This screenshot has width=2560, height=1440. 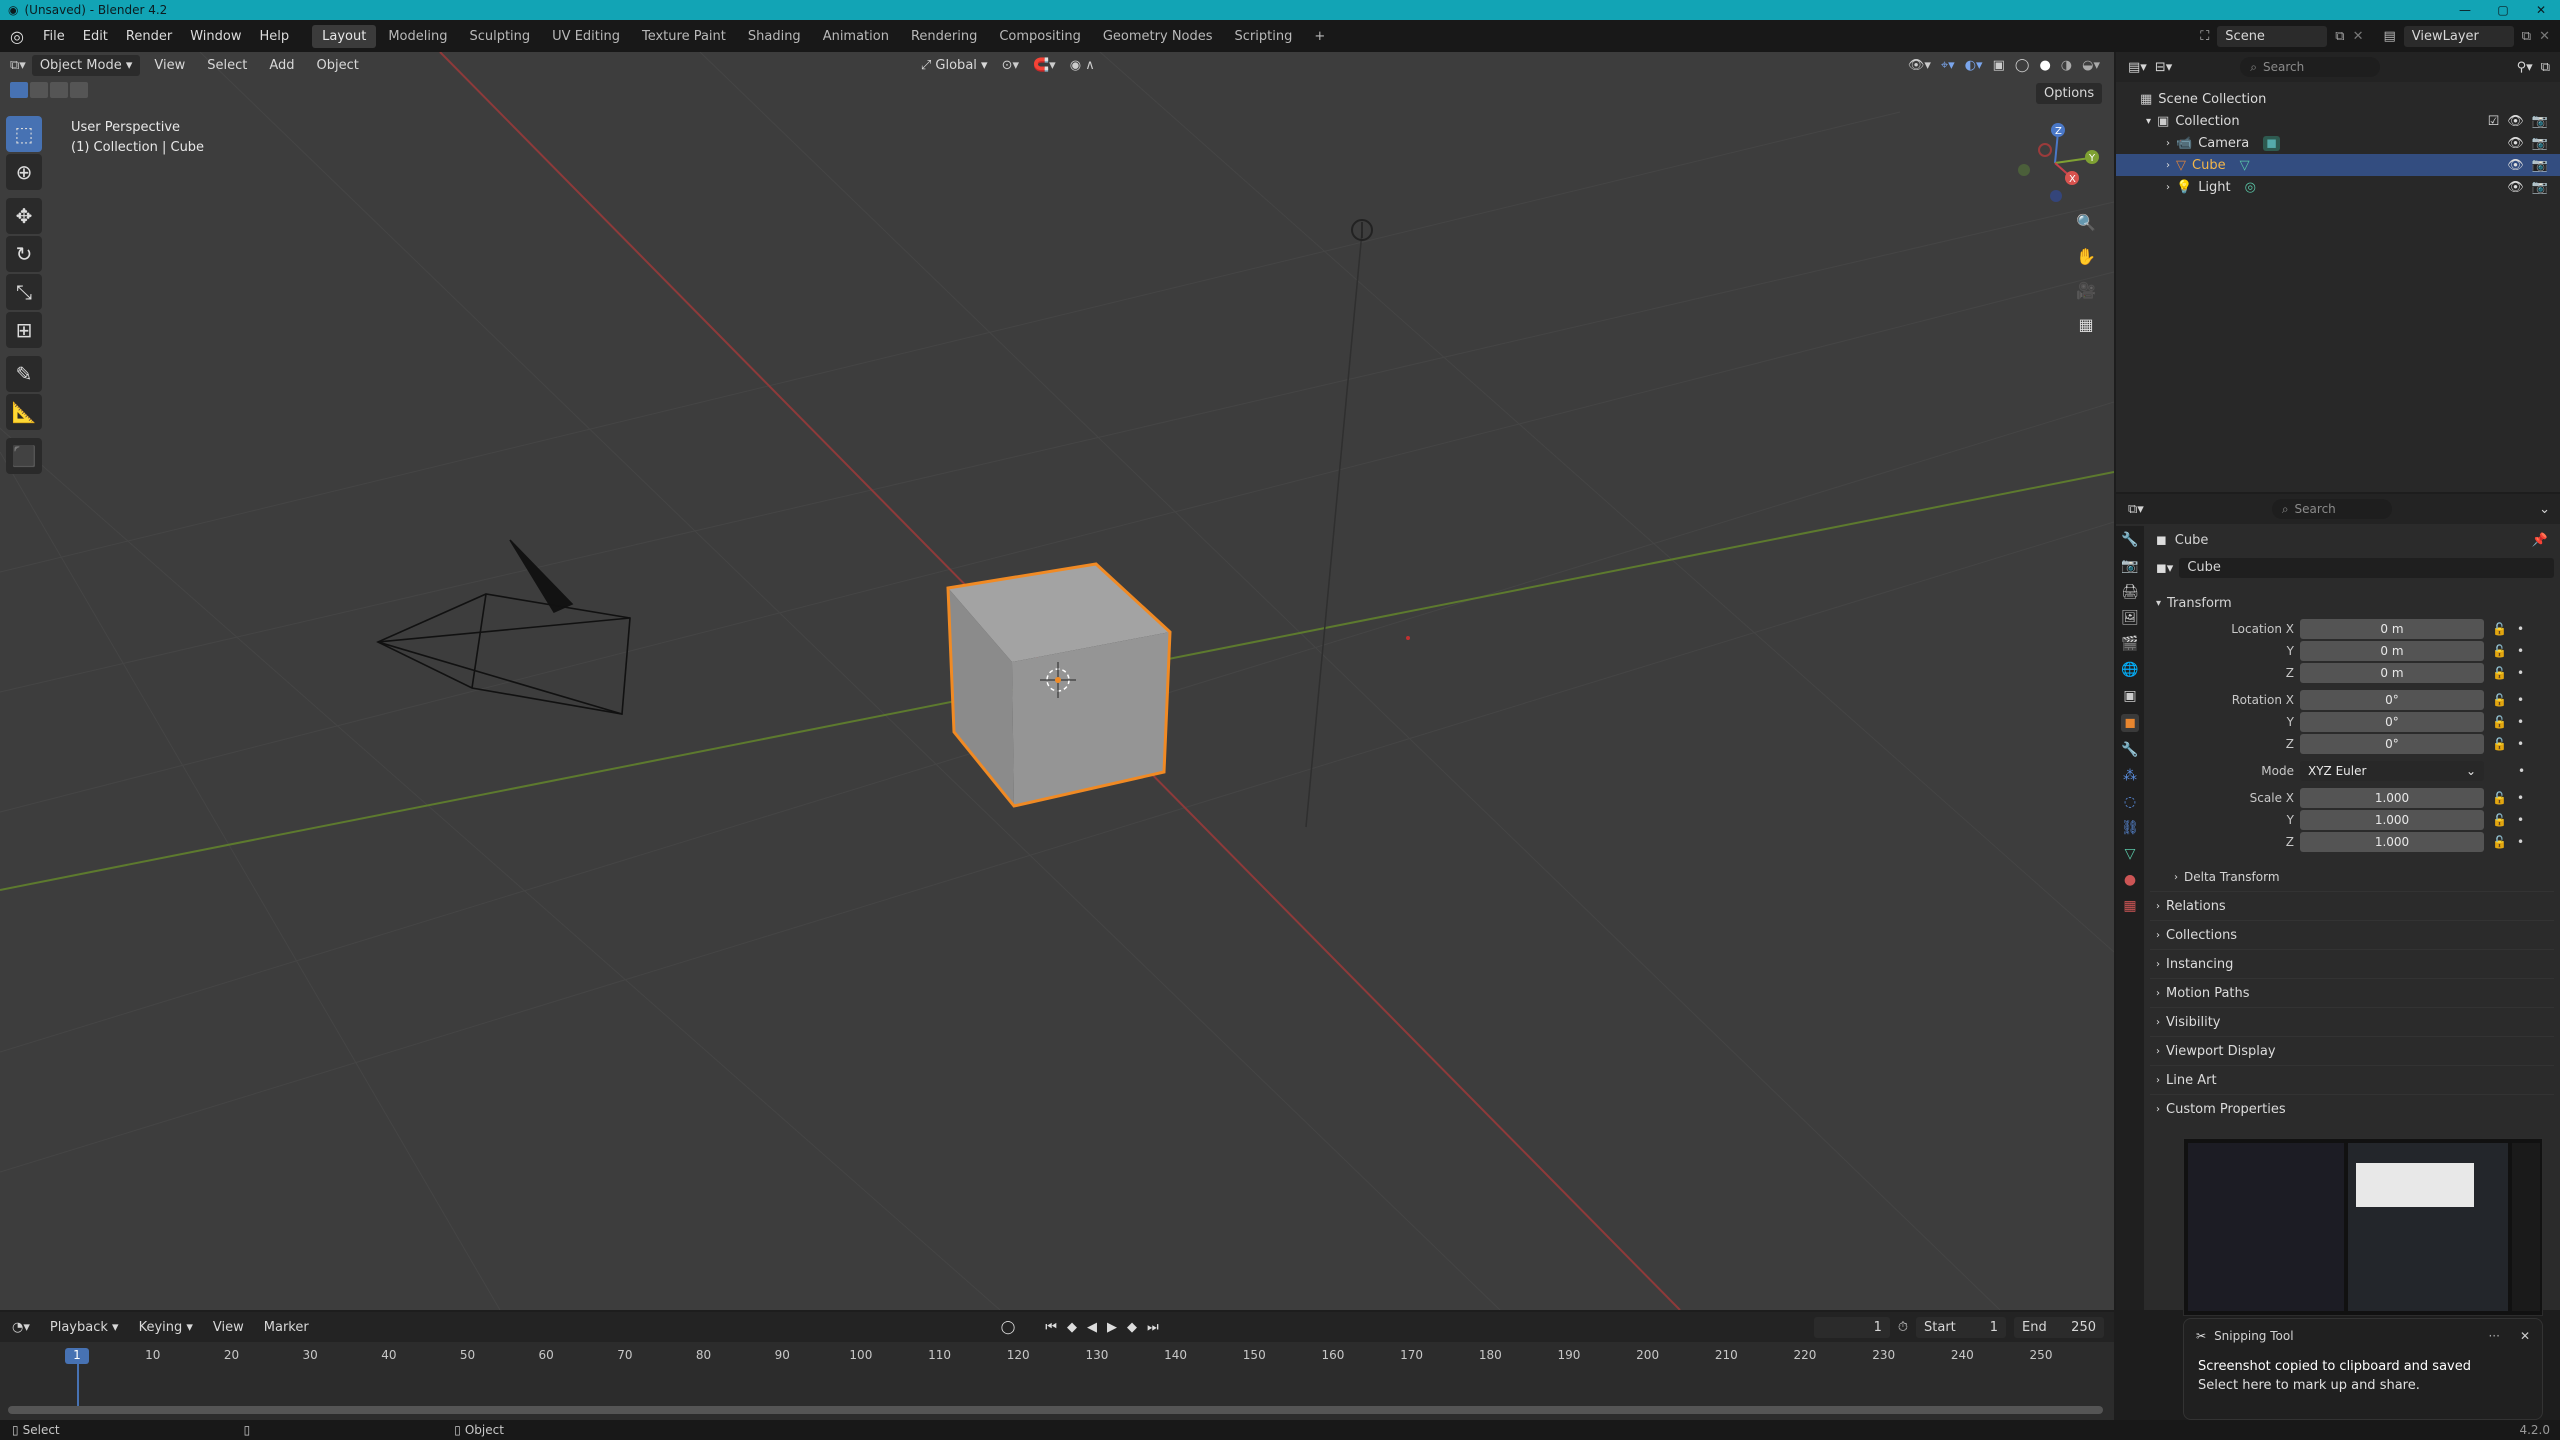 What do you see at coordinates (2352, 992) in the screenshot?
I see `motion-paths-section: › Motion Paths` at bounding box center [2352, 992].